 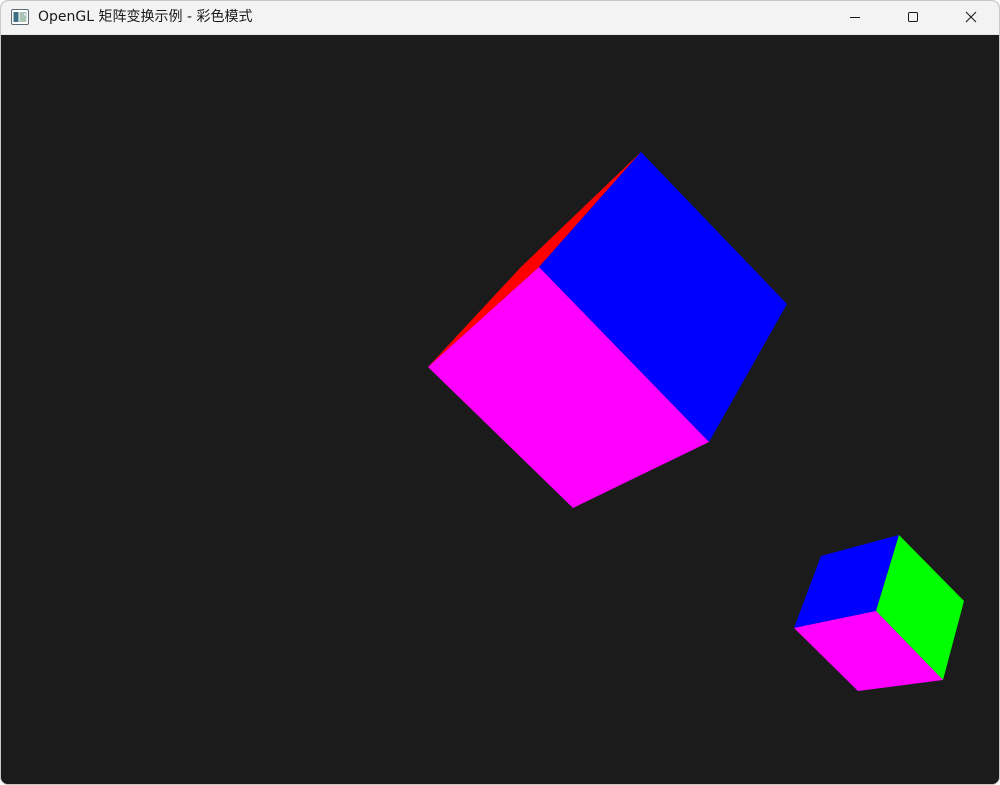 What do you see at coordinates (879, 613) in the screenshot?
I see `small-cube` at bounding box center [879, 613].